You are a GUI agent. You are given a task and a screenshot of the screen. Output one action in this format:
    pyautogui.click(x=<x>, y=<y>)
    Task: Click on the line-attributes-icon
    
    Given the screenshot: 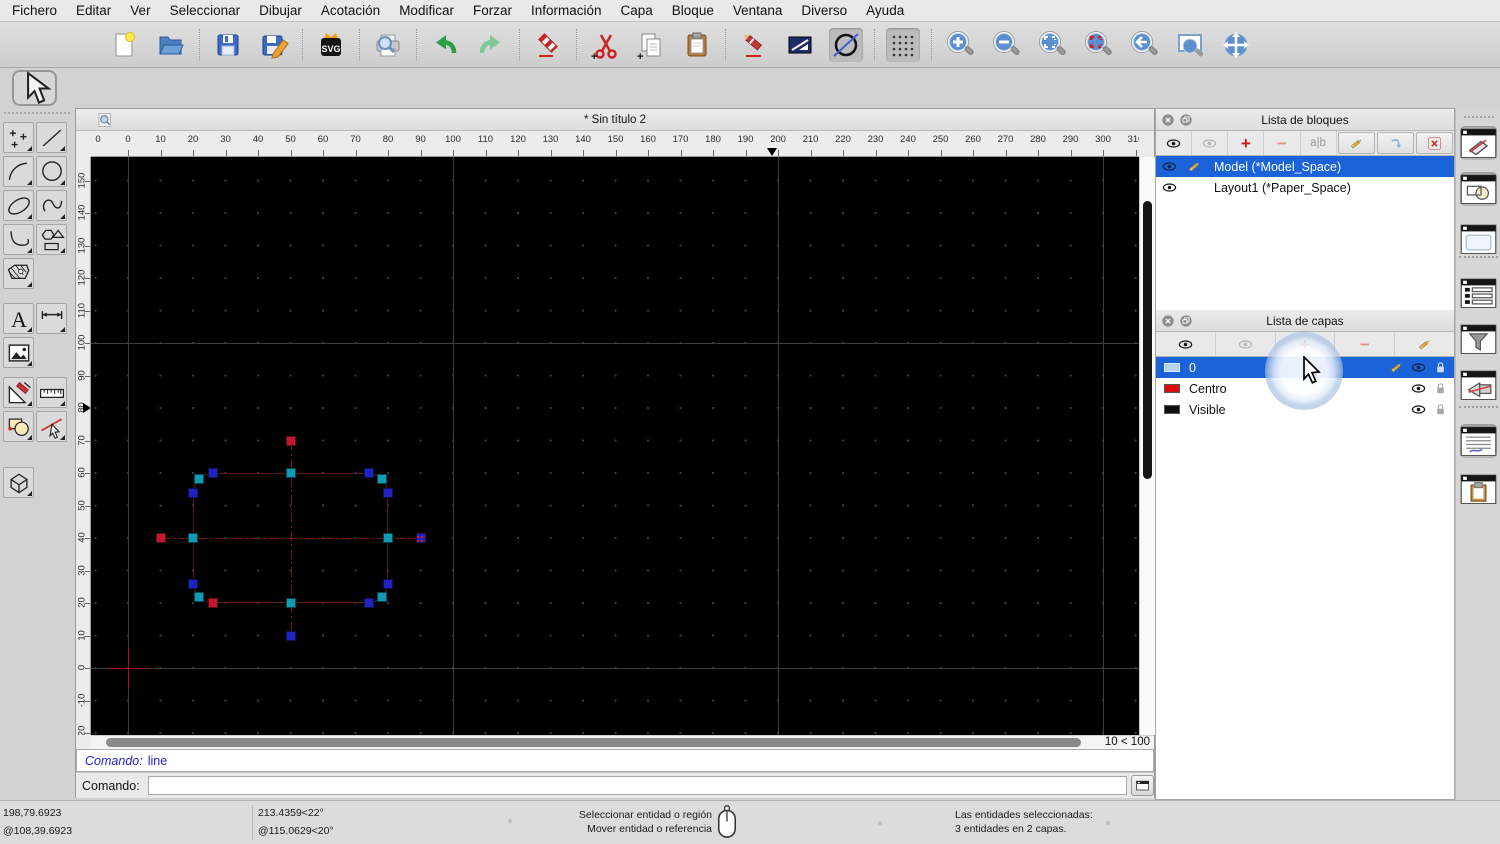 What is the action you would take?
    pyautogui.click(x=800, y=45)
    